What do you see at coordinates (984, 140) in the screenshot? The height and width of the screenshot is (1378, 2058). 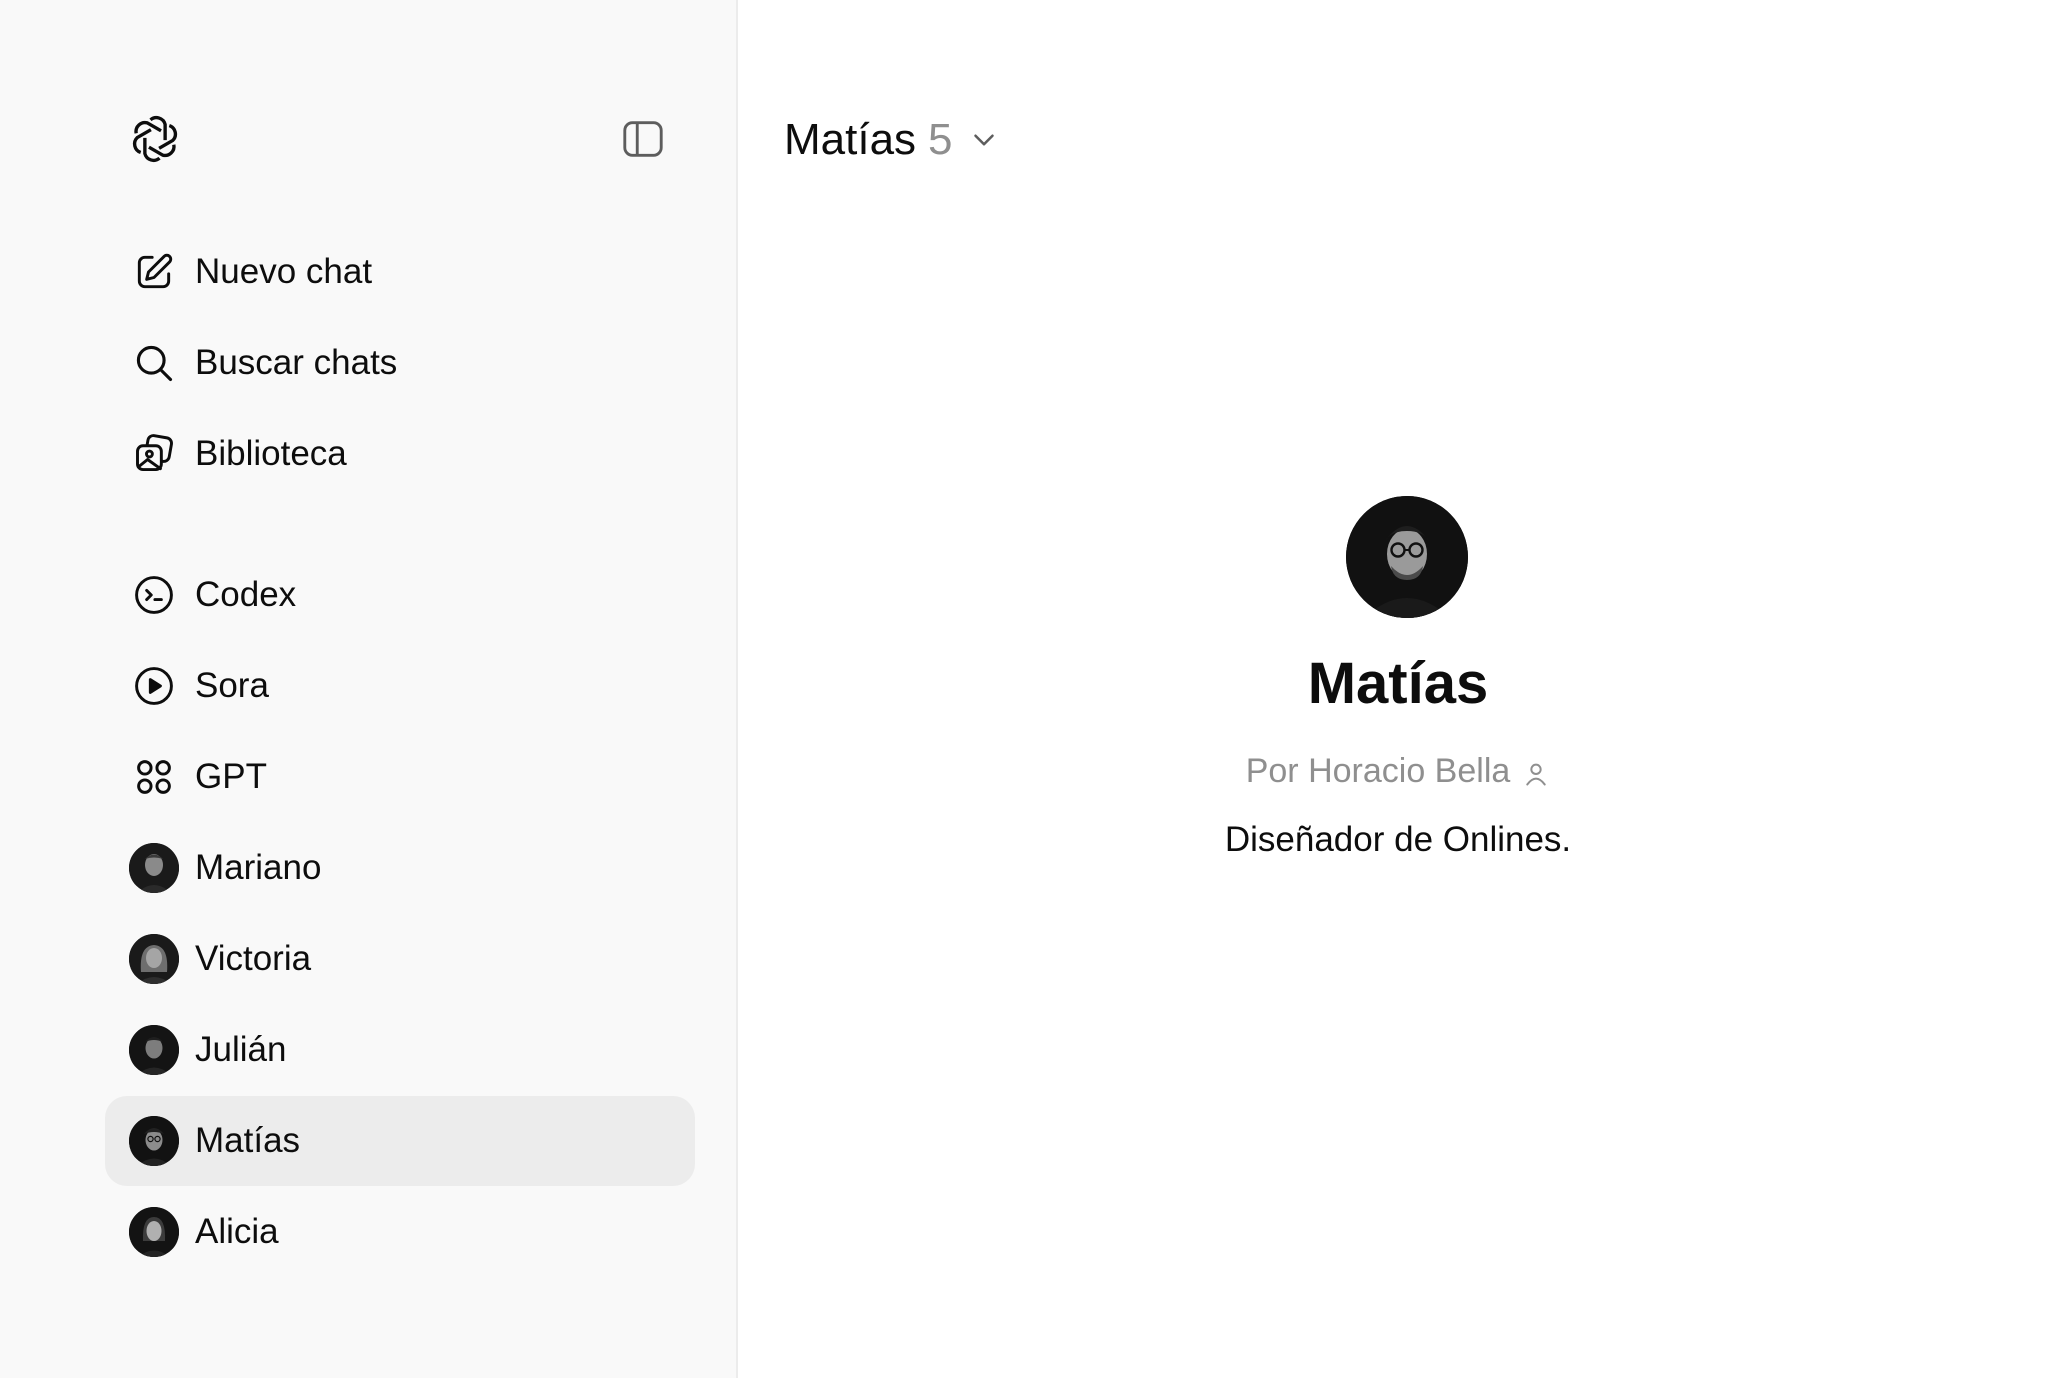 I see `chevron-down-icon` at bounding box center [984, 140].